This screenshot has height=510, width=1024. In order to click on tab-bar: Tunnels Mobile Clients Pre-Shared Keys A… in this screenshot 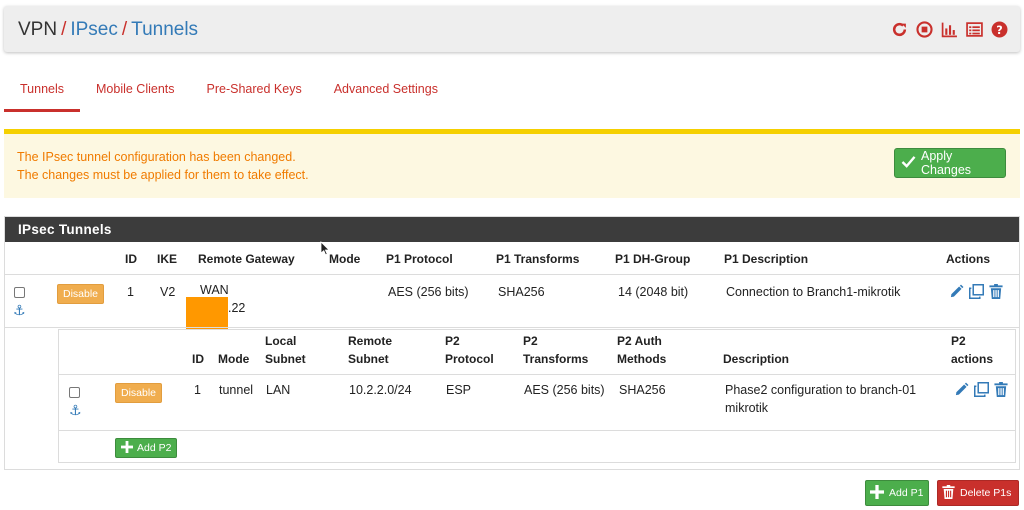, I will do `click(229, 94)`.